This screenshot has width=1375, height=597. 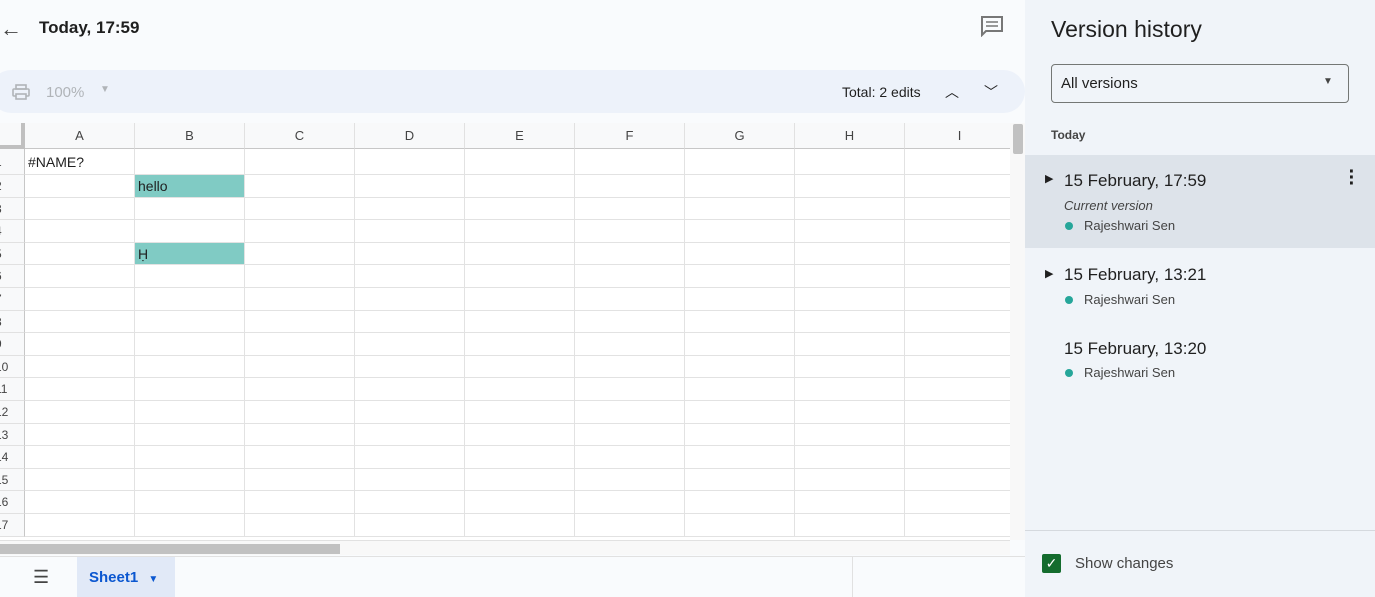 What do you see at coordinates (80, 254) in the screenshot?
I see `cell-A5` at bounding box center [80, 254].